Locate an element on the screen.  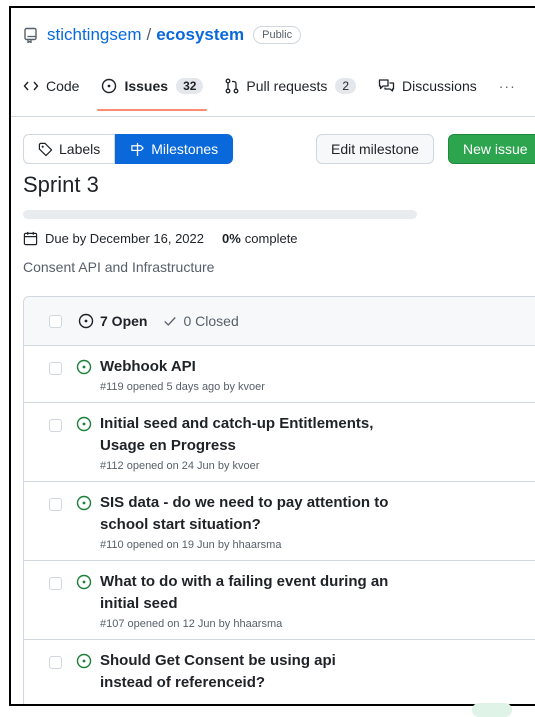
milestones-button: Milestones is located at coordinates (174, 149).